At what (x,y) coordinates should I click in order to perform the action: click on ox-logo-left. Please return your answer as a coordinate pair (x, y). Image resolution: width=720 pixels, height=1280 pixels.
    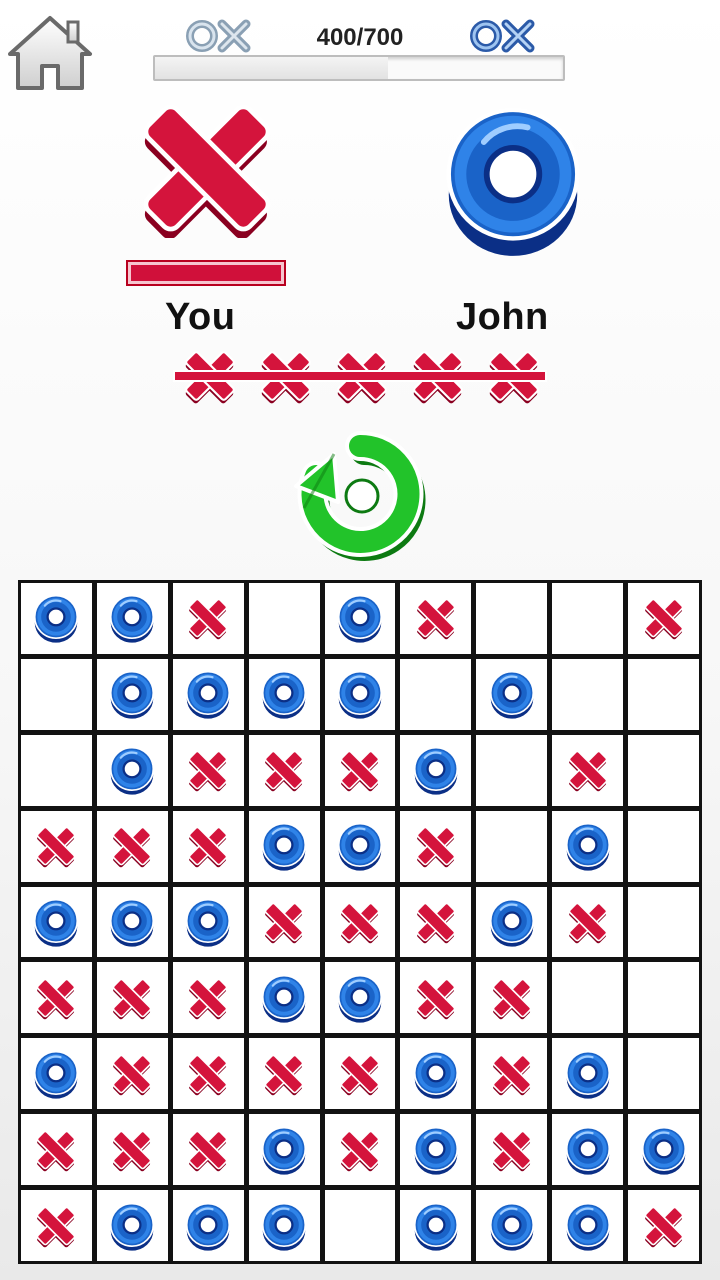
    Looking at the image, I should click on (218, 36).